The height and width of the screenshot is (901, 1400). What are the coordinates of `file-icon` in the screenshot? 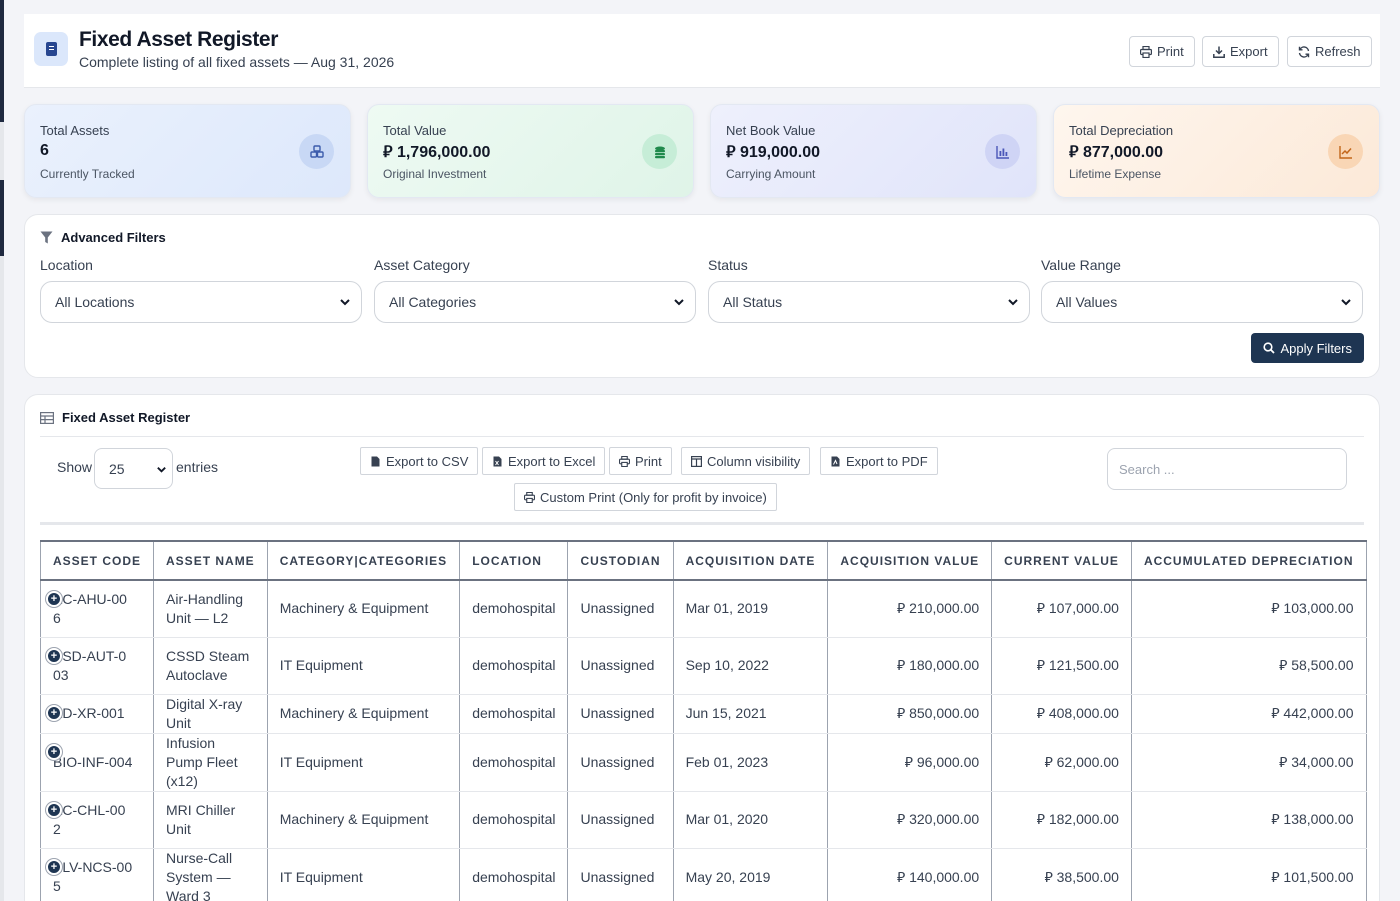 It's located at (375, 461).